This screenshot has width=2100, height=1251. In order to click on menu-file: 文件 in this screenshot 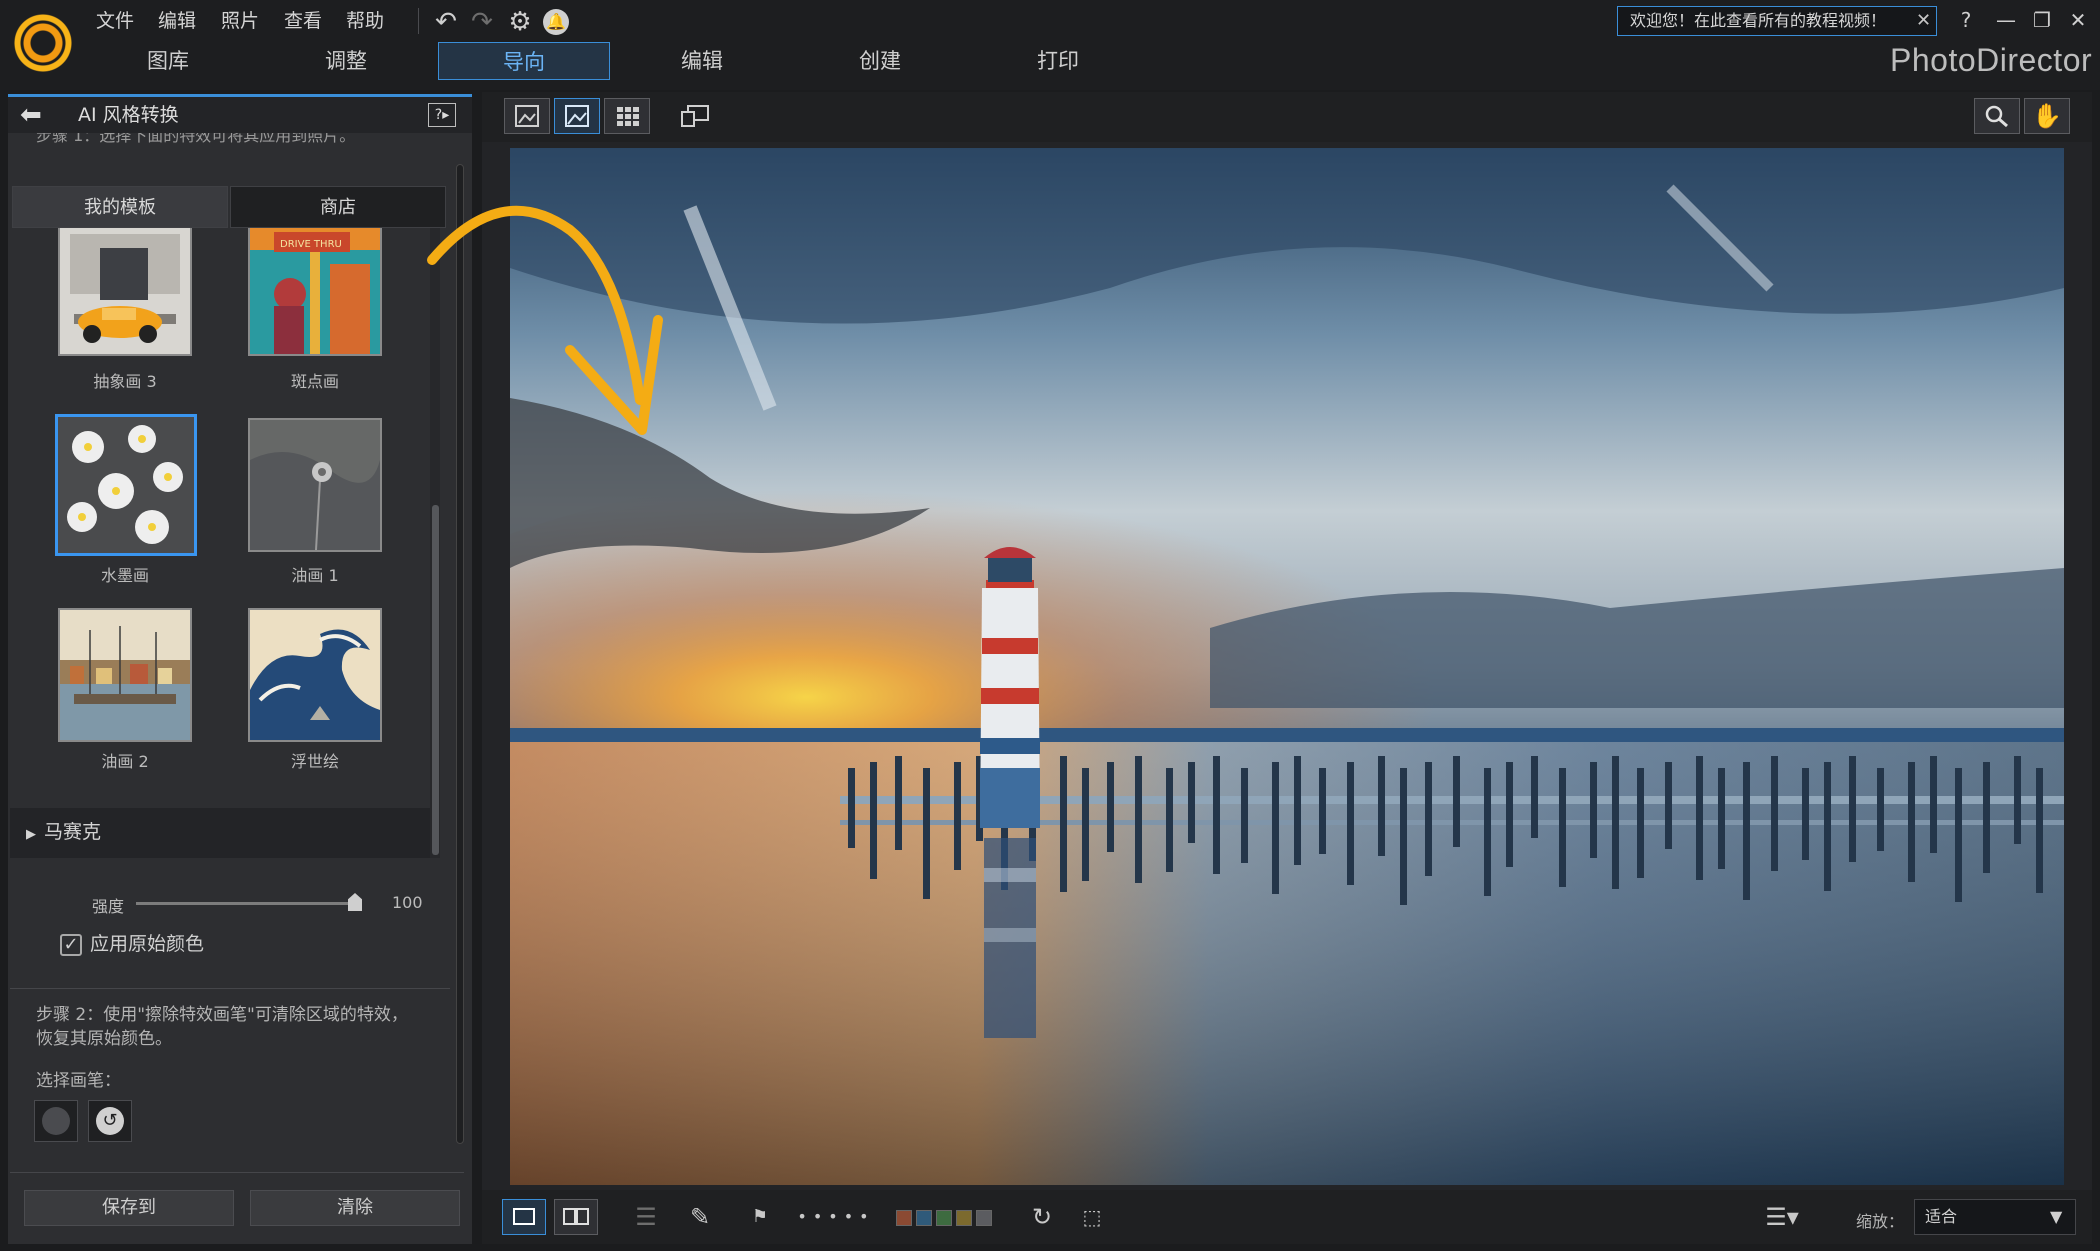, I will do `click(115, 21)`.